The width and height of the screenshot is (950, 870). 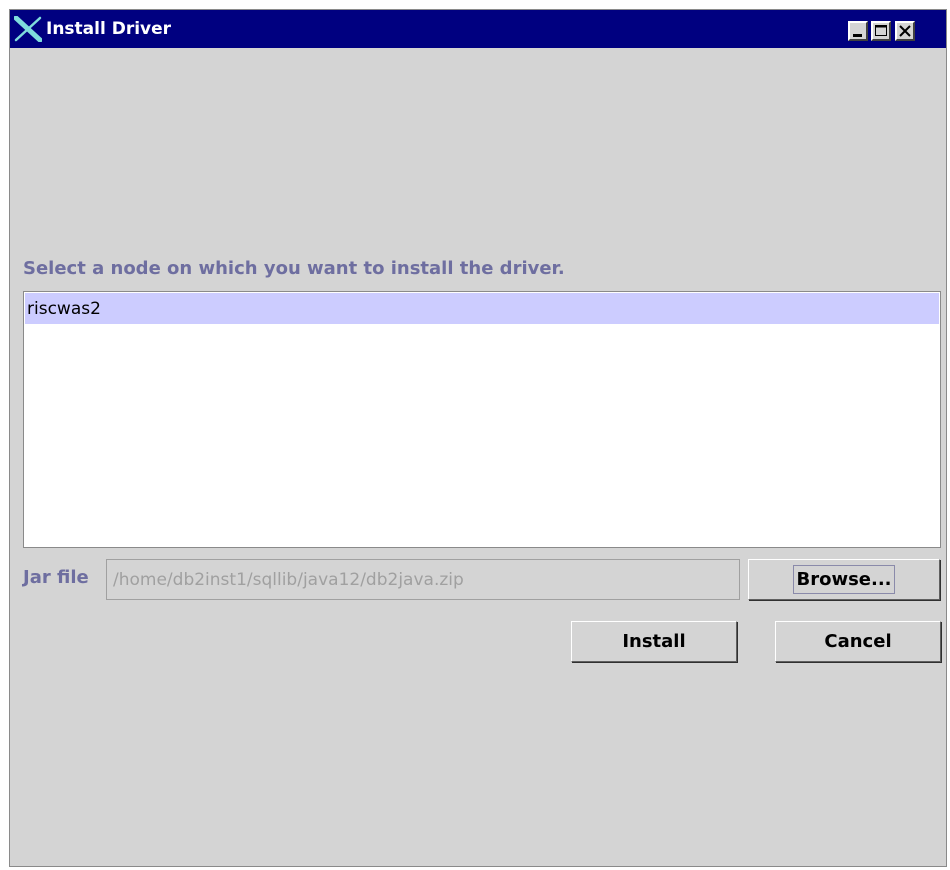 I want to click on maximize-icon, so click(x=881, y=30).